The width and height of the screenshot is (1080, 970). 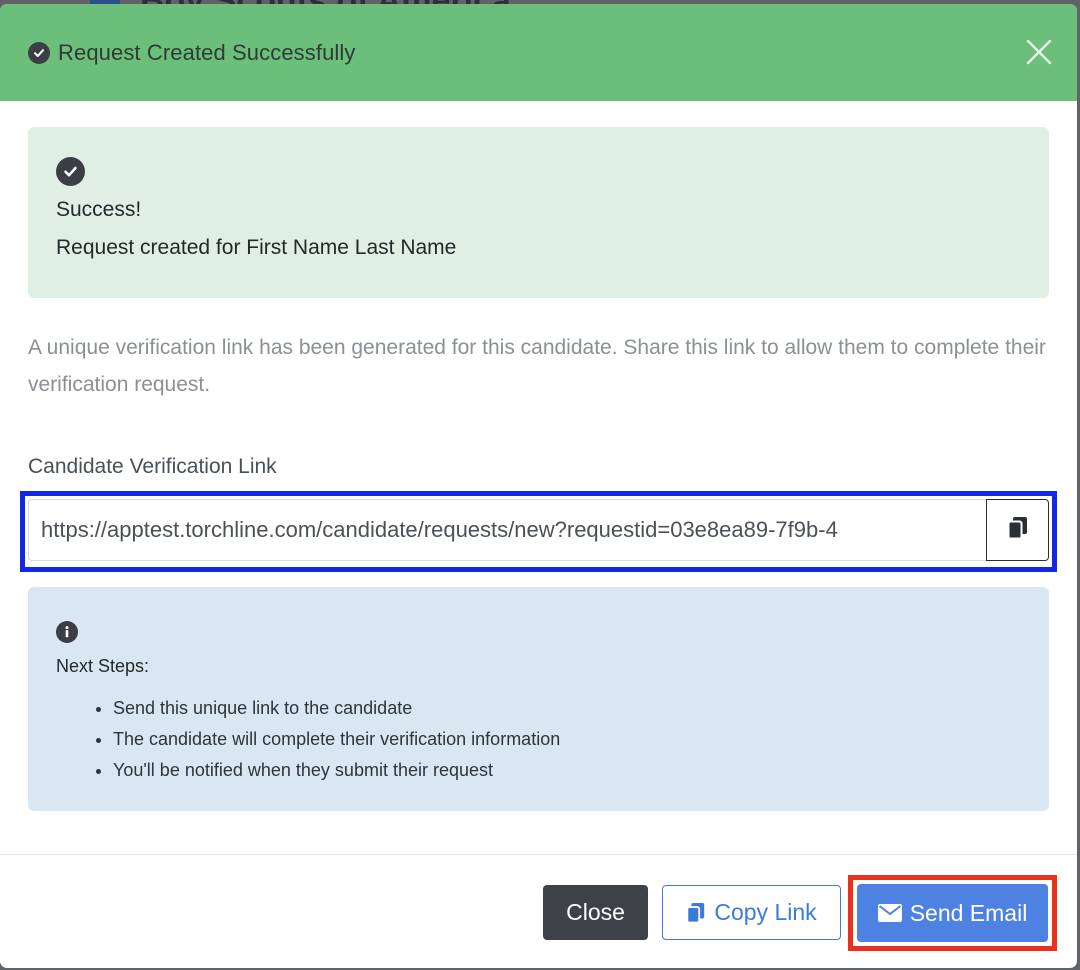 What do you see at coordinates (152, 466) in the screenshot?
I see `link-field-label: Candidate Verification Link` at bounding box center [152, 466].